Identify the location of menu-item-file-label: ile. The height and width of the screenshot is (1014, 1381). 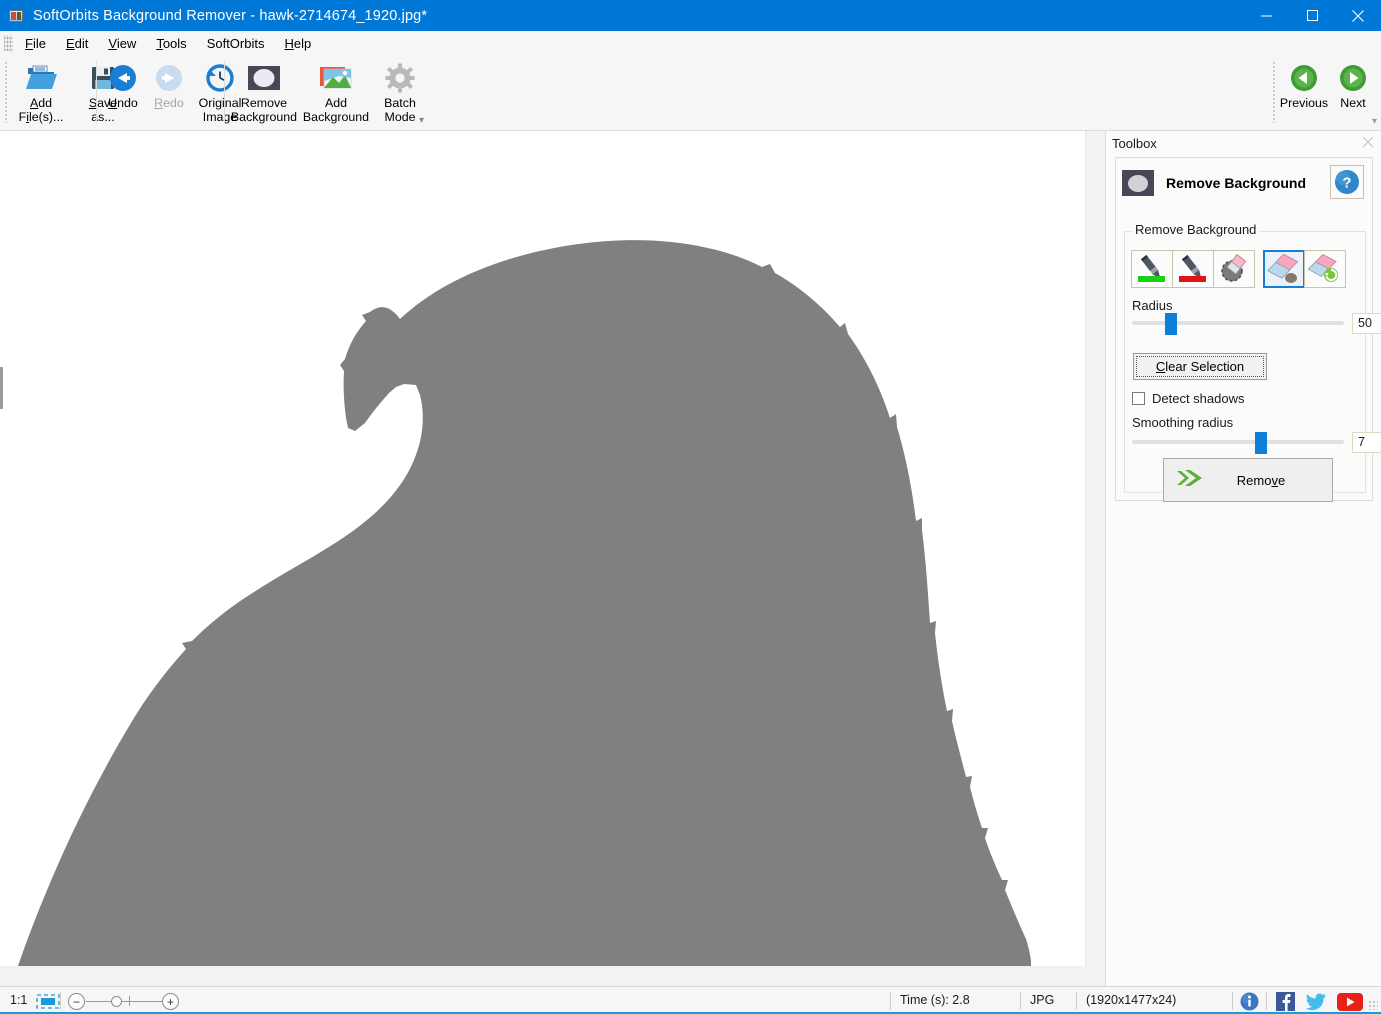
(39, 43).